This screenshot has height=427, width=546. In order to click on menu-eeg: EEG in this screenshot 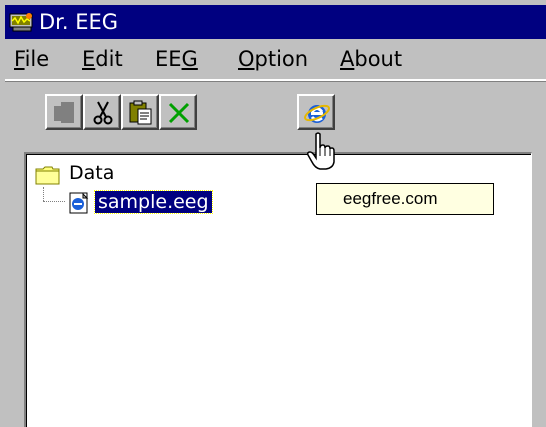, I will do `click(176, 59)`.